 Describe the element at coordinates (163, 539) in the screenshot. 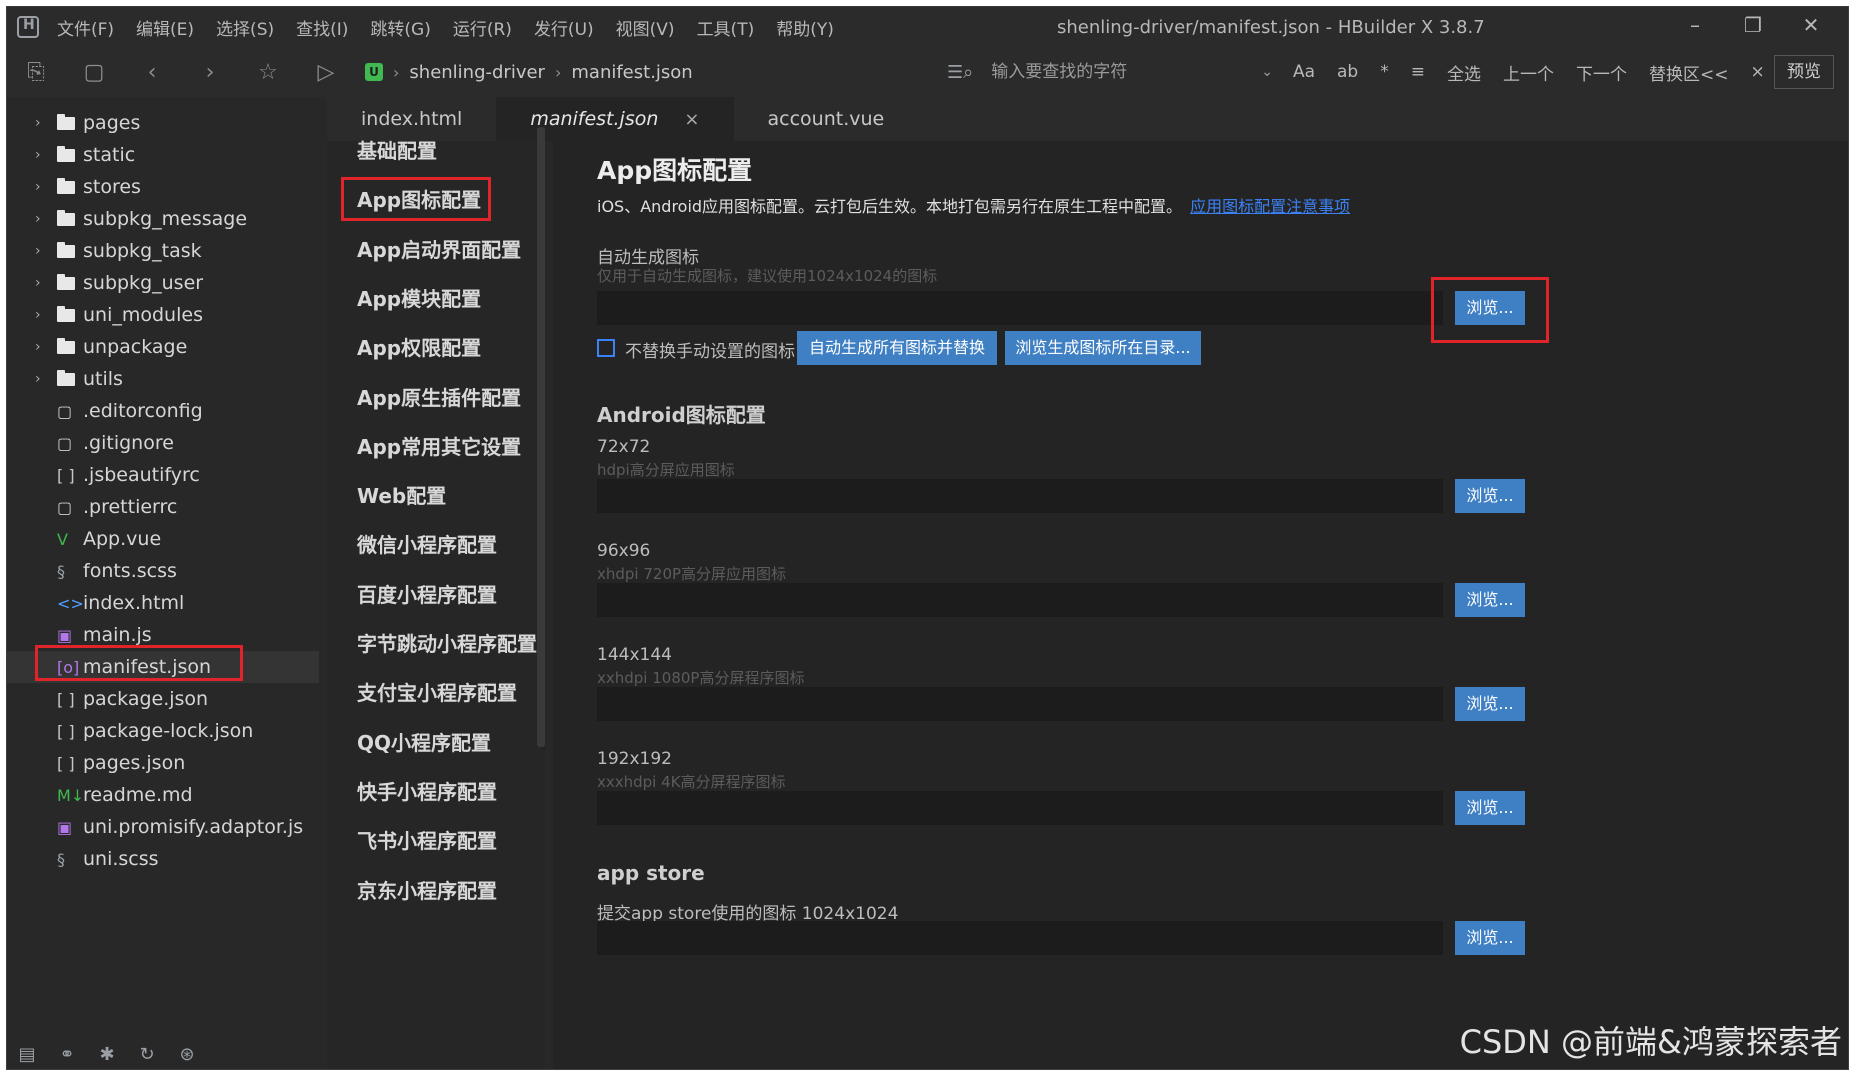

I see `file-App-vue: V App.vue` at that location.